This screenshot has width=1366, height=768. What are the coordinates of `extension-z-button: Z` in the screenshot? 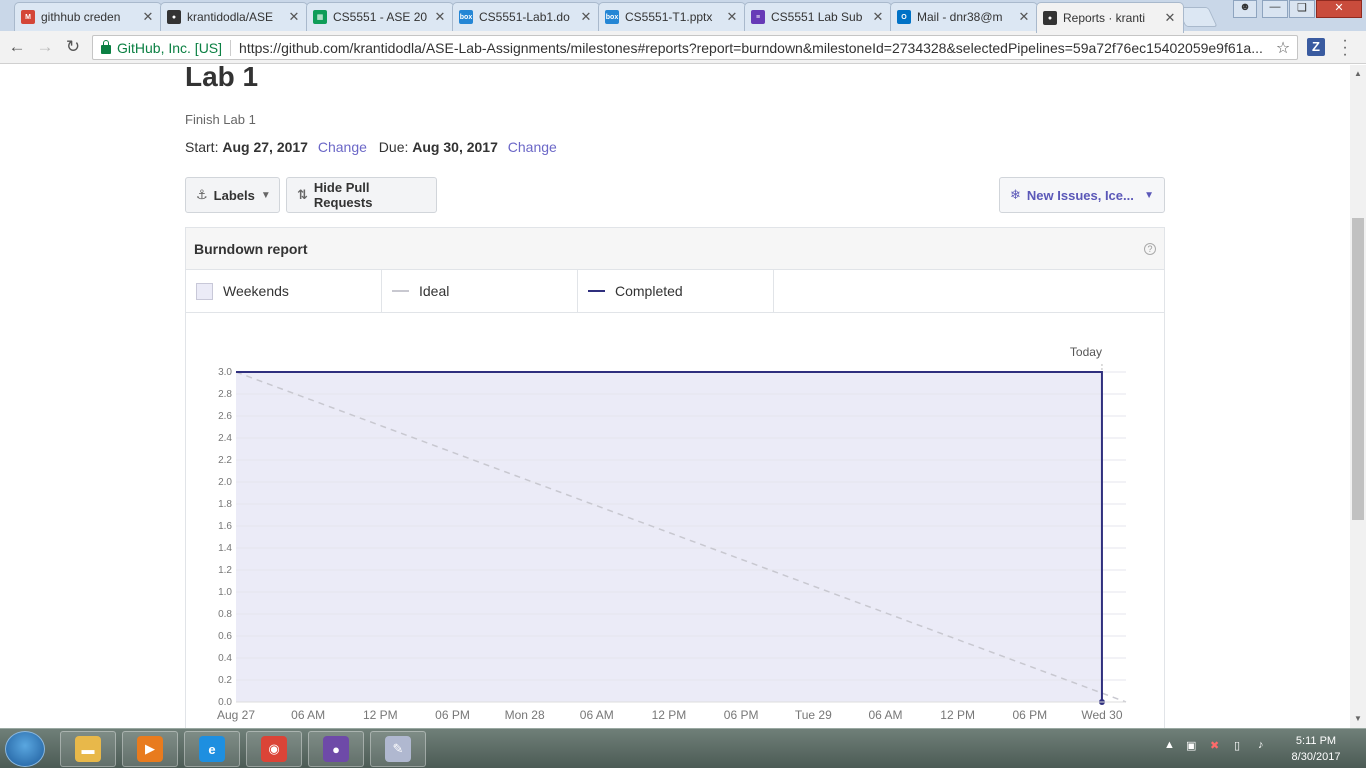 It's located at (1316, 47).